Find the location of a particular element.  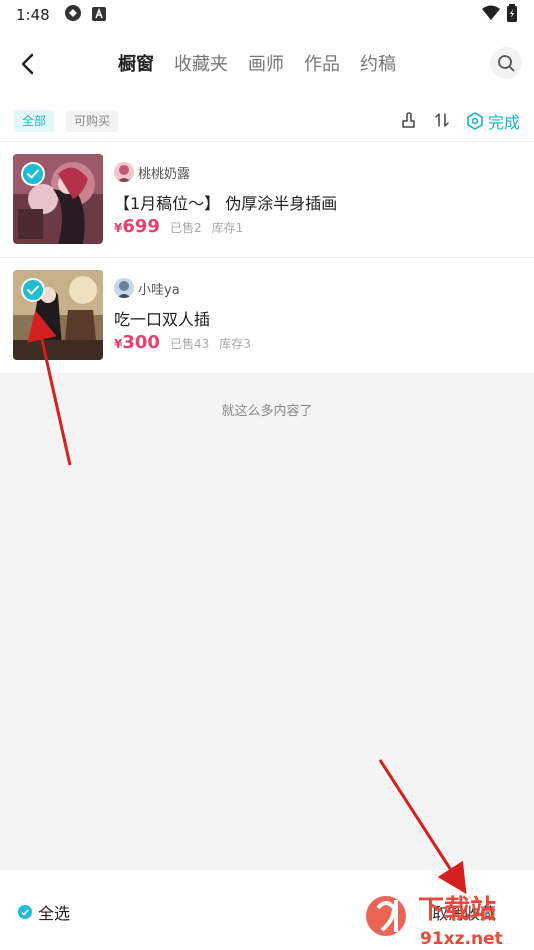

item-meta: ¥300 已售43 库存3 is located at coordinates (182, 342).